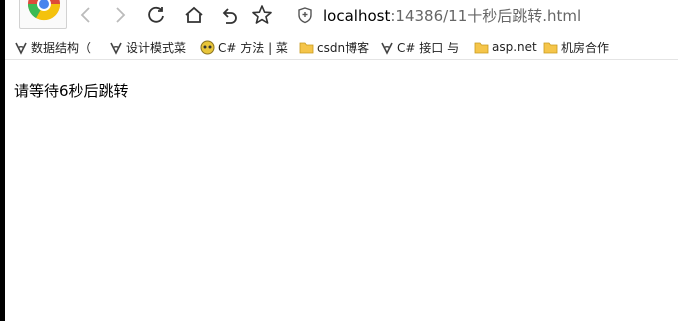 Image resolution: width=678 pixels, height=321 pixels. I want to click on star-icon, so click(262, 15).